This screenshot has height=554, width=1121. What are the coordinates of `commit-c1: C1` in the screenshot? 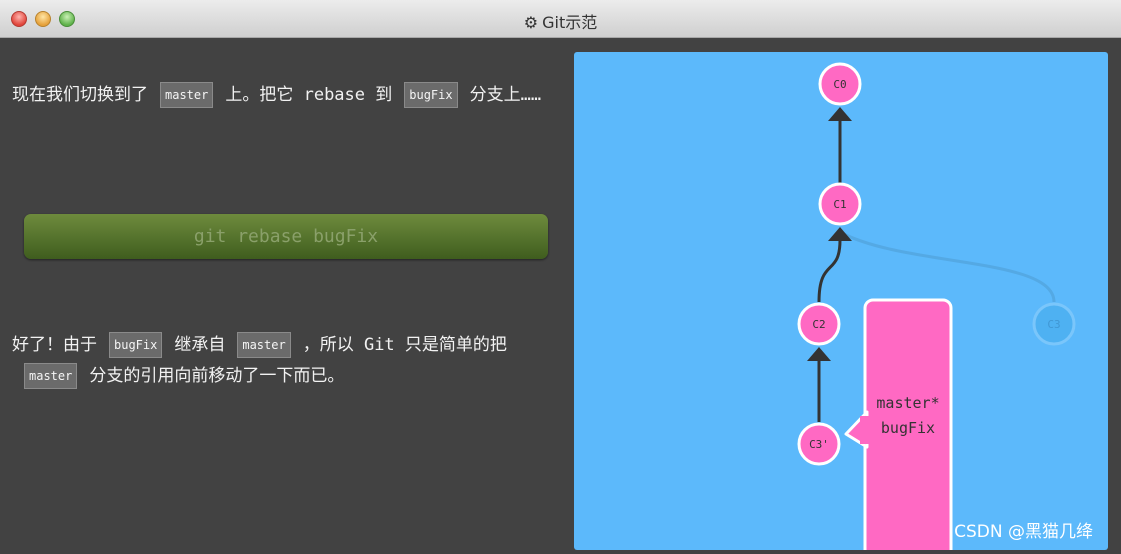 It's located at (840, 204).